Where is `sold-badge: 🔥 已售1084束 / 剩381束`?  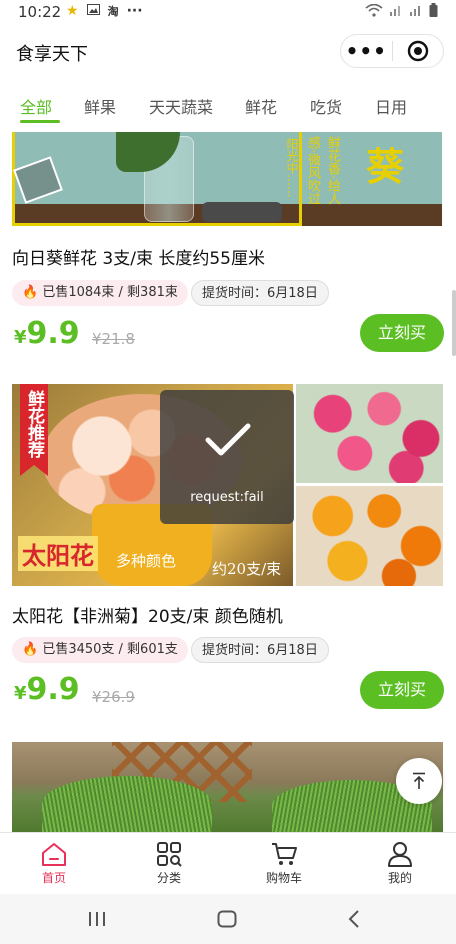 sold-badge: 🔥 已售1084束 / 剩381束 is located at coordinates (100, 293).